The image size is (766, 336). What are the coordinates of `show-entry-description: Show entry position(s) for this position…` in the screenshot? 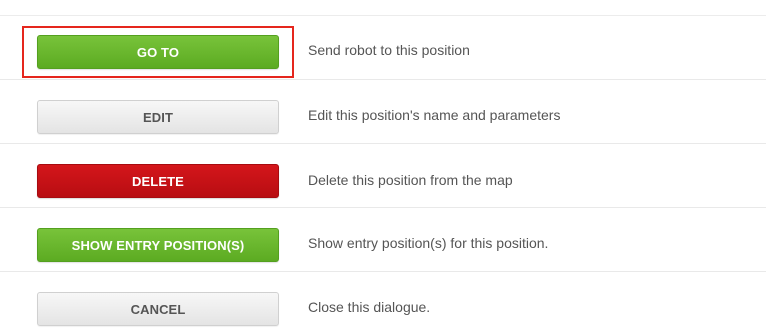 It's located at (428, 243).